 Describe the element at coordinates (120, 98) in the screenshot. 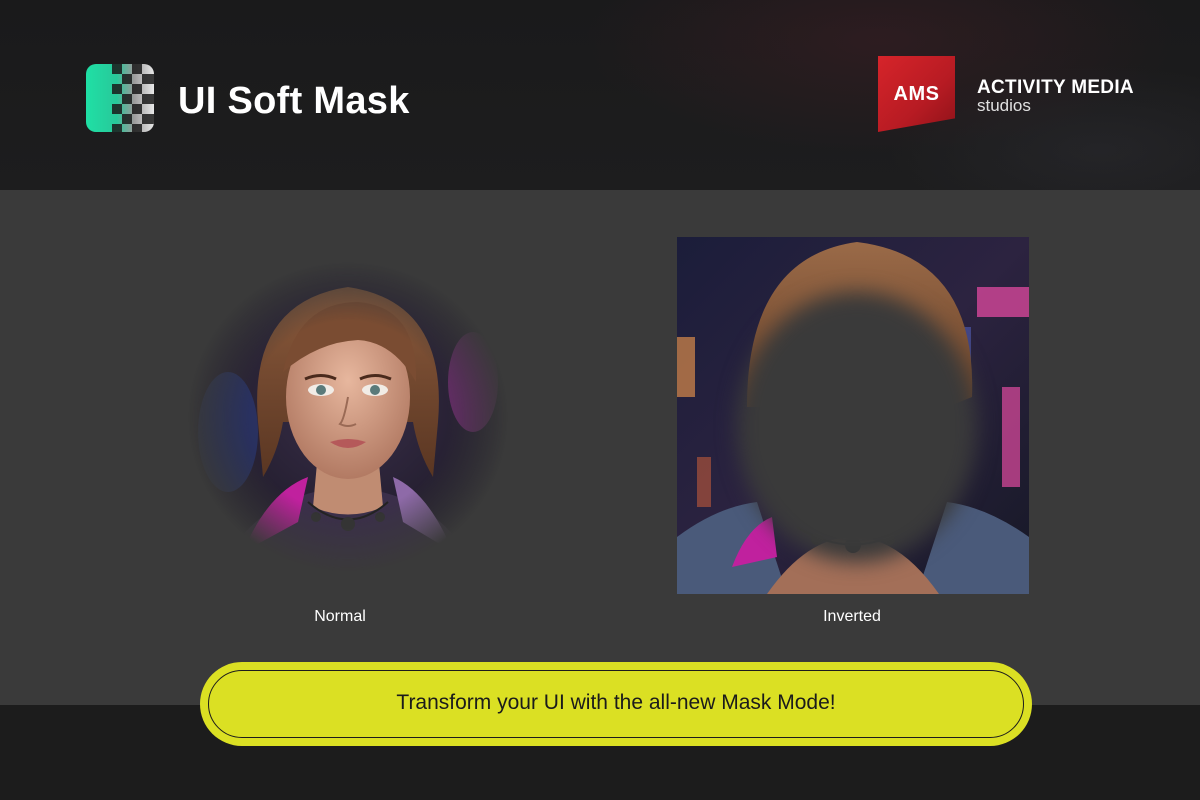

I see `checker-gradient-logo-icon` at that location.